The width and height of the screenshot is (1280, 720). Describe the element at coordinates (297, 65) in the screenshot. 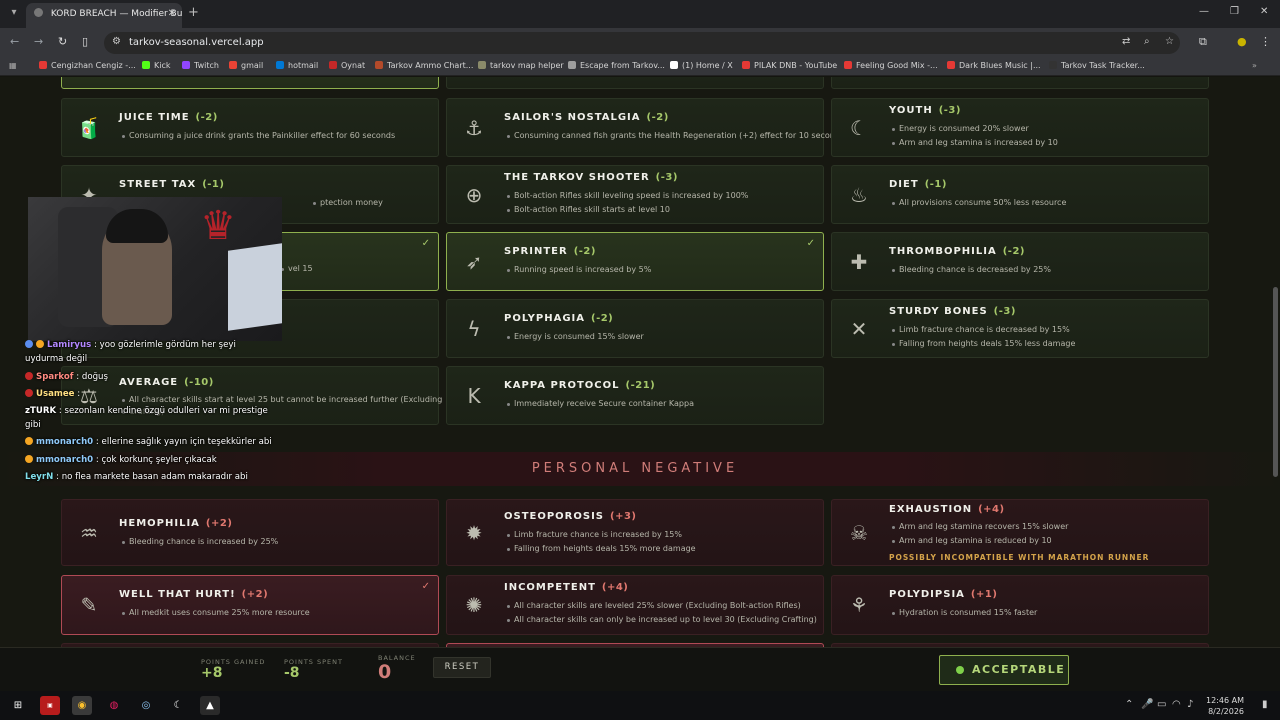

I see `bookmark-5: hotmail` at that location.